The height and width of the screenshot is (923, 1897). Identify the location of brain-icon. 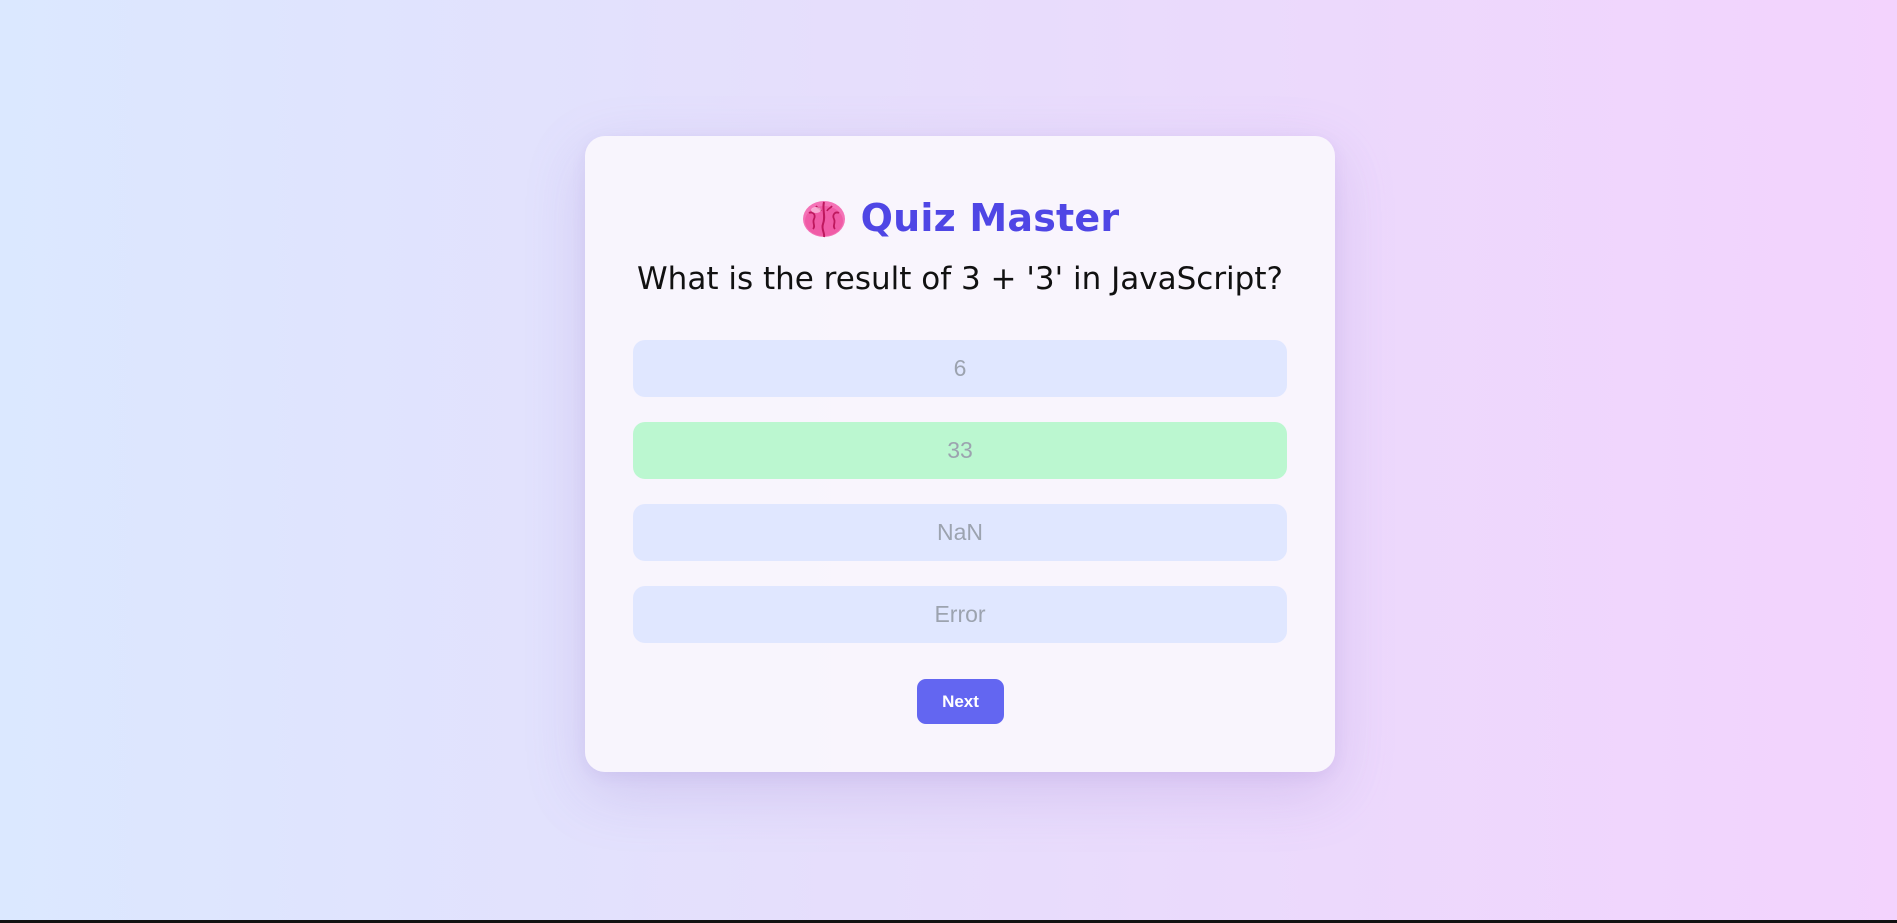
(824, 219).